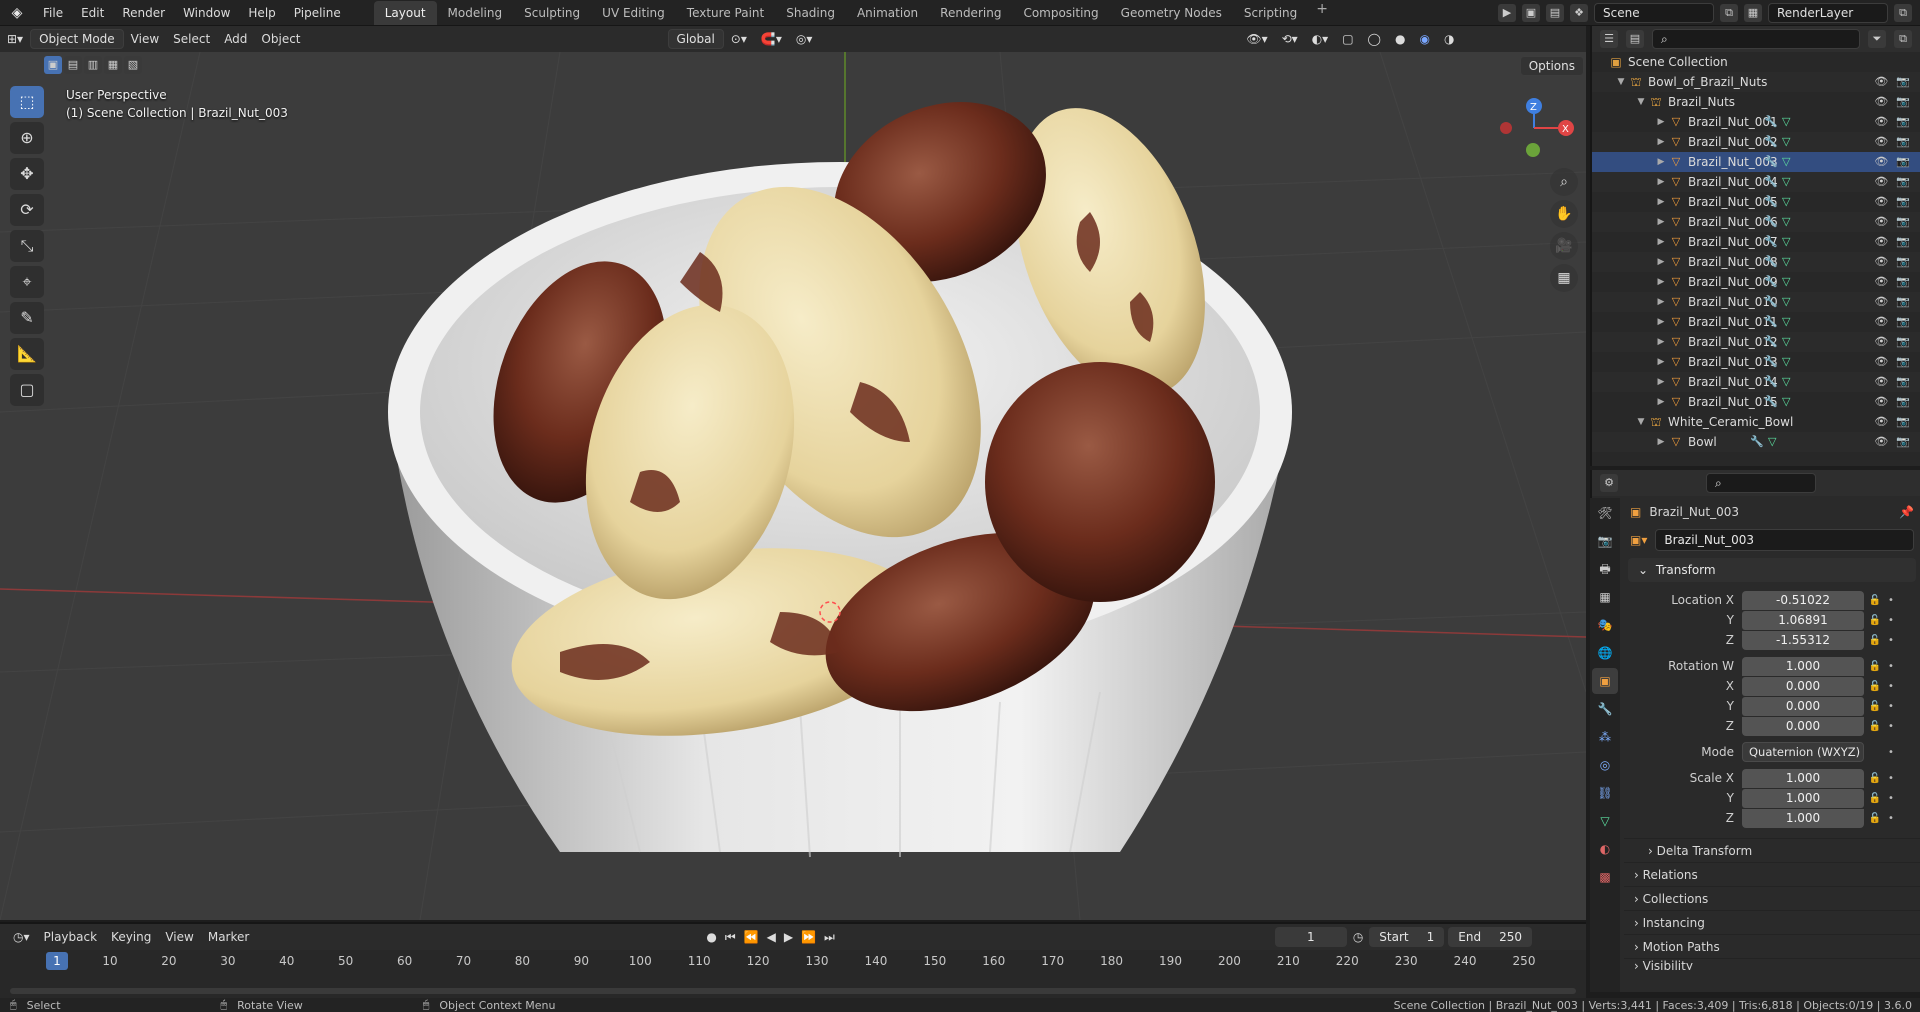 This screenshot has width=1920, height=1012. What do you see at coordinates (1729, 13) in the screenshot?
I see `new-scene-icon: ⧉` at bounding box center [1729, 13].